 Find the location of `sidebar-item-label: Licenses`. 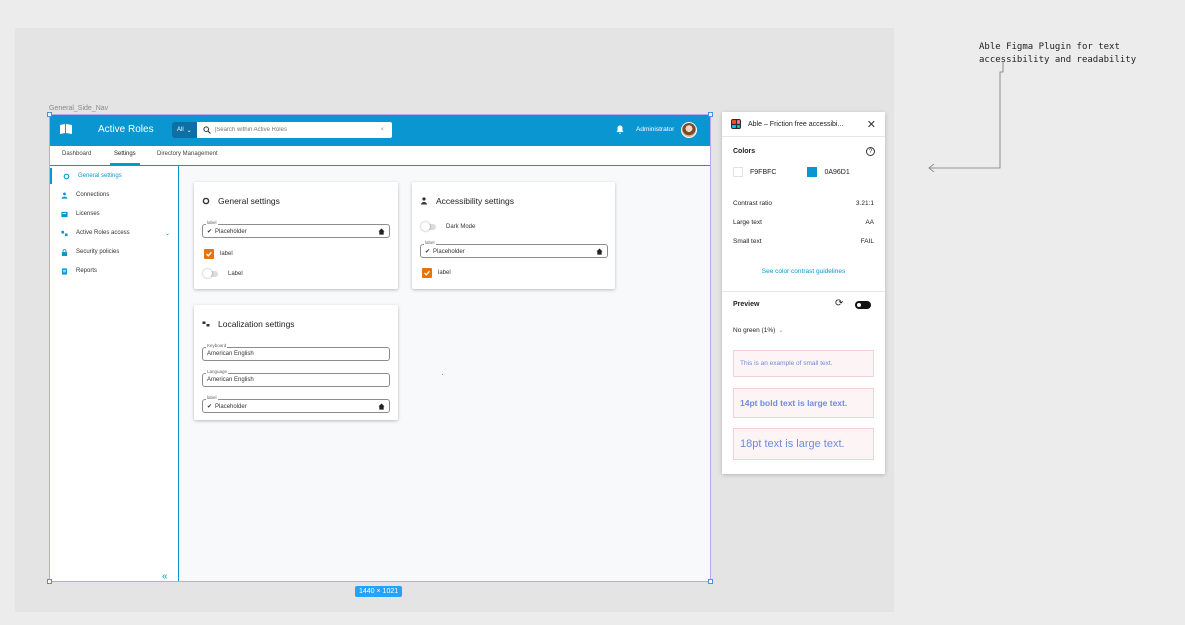

sidebar-item-label: Licenses is located at coordinates (88, 214).